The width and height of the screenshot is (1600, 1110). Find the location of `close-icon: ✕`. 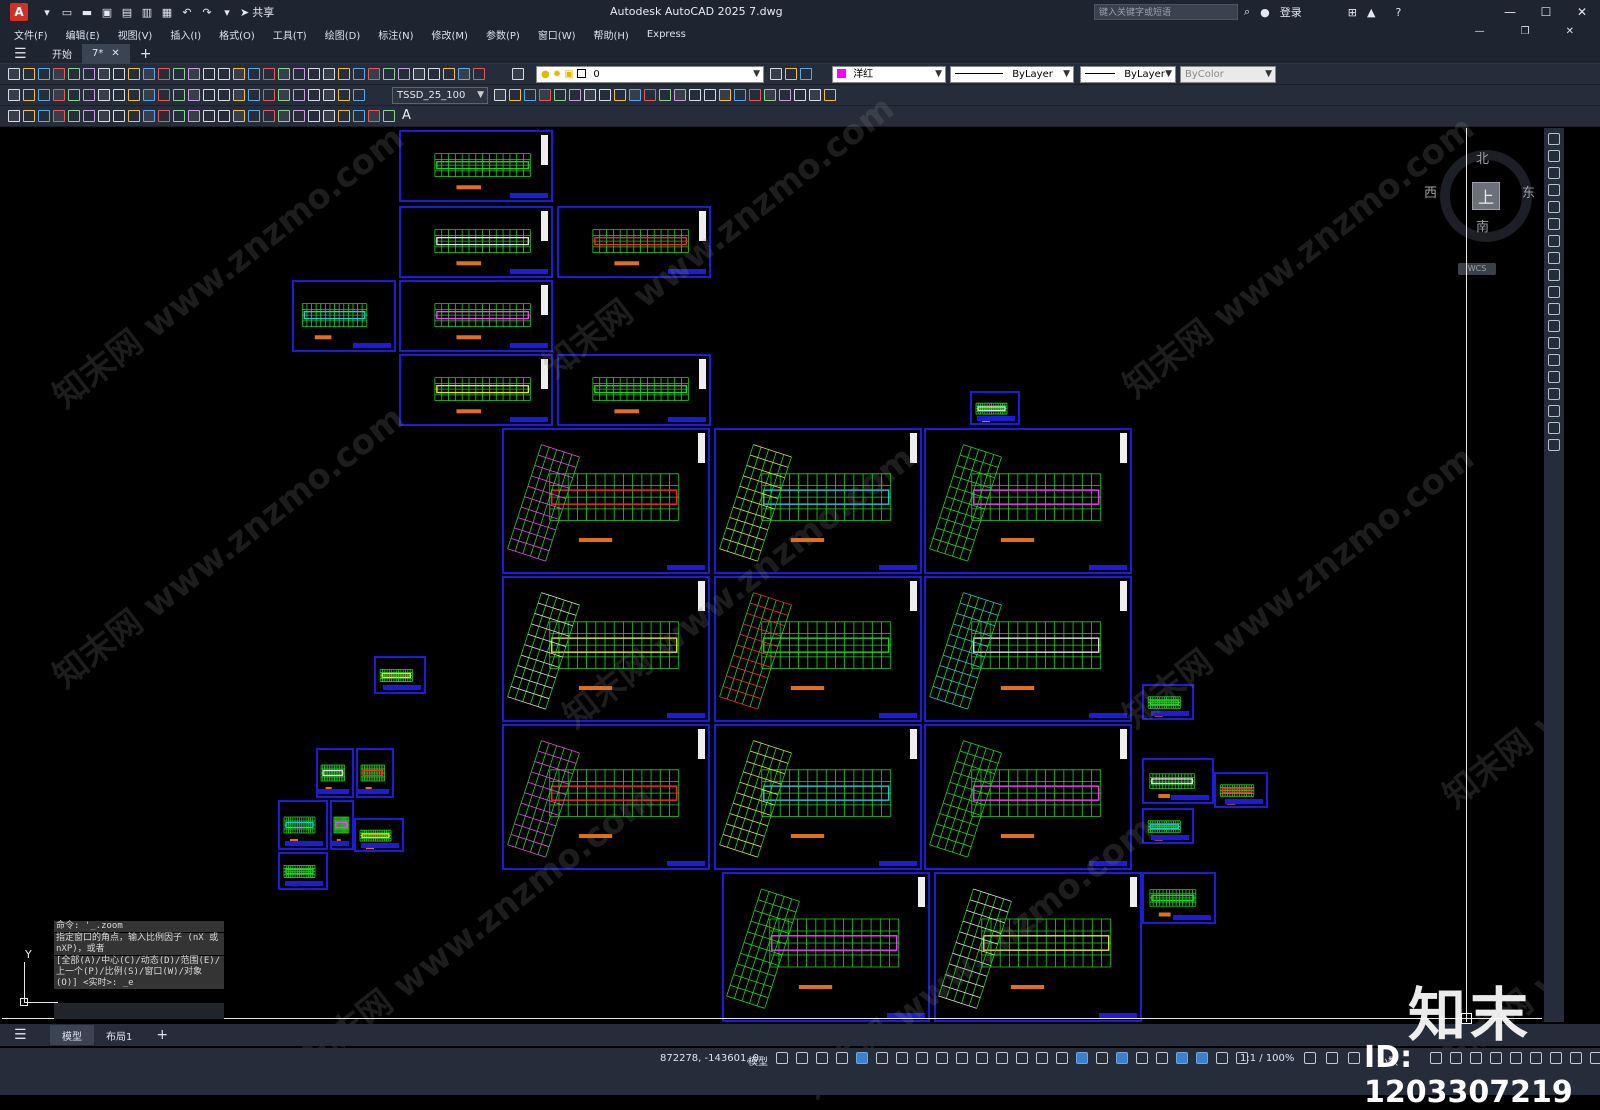

close-icon: ✕ is located at coordinates (1582, 12).